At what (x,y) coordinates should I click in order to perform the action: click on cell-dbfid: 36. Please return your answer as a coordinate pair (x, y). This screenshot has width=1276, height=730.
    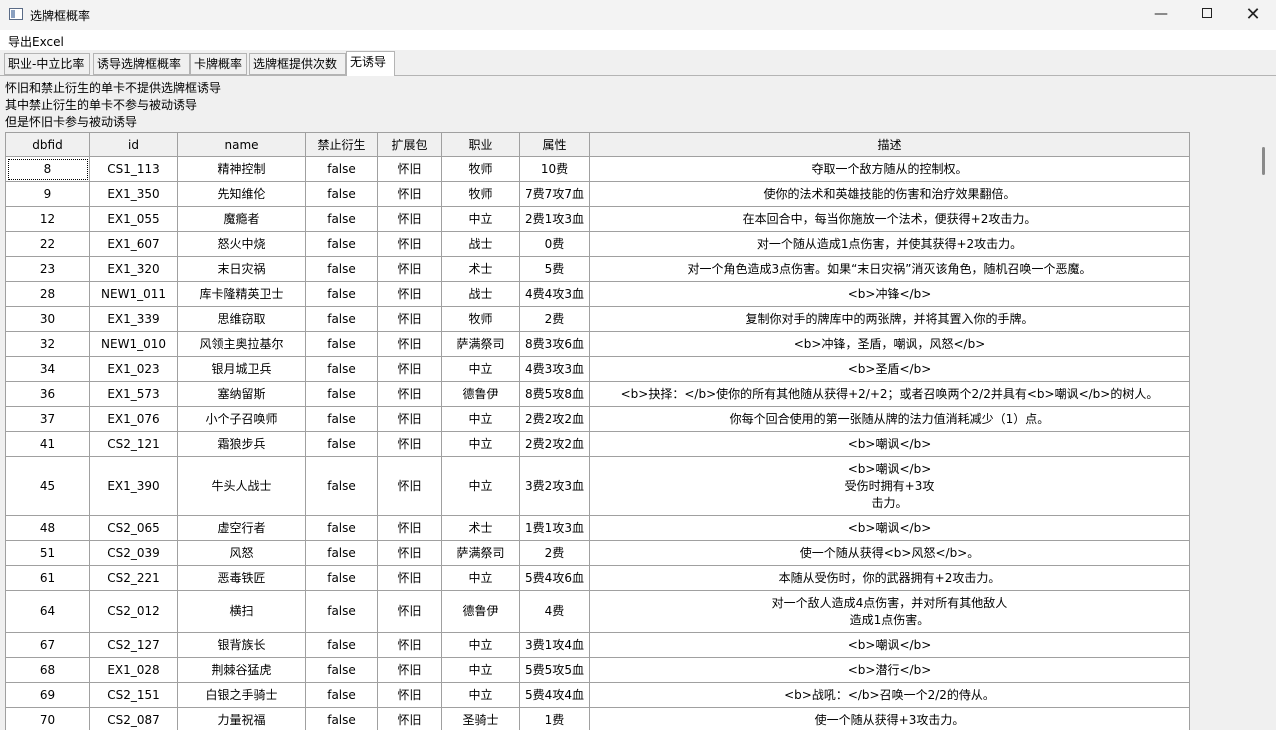
    Looking at the image, I should click on (47, 394).